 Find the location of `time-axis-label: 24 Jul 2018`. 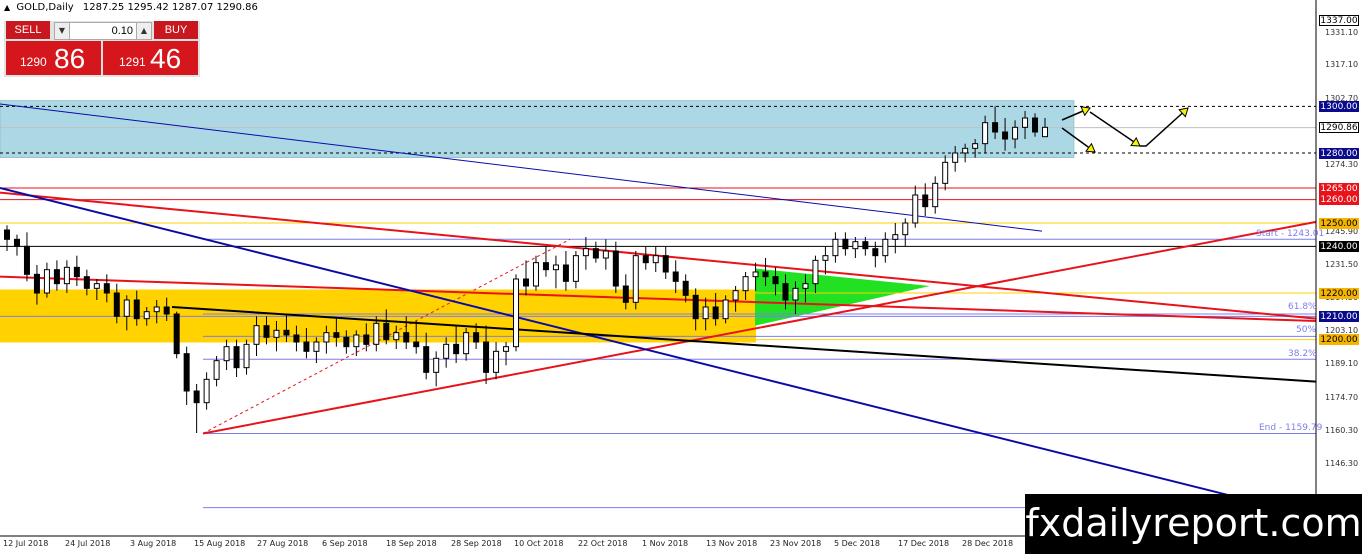

time-axis-label: 24 Jul 2018 is located at coordinates (88, 543).